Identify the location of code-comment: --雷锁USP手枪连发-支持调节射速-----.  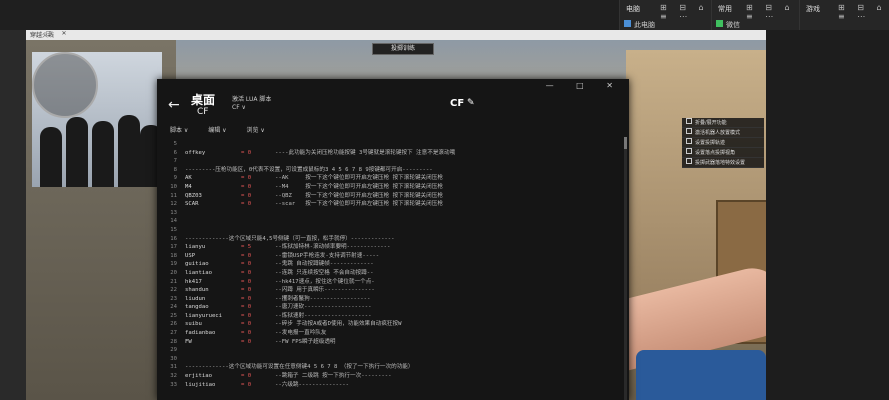
(327, 255).